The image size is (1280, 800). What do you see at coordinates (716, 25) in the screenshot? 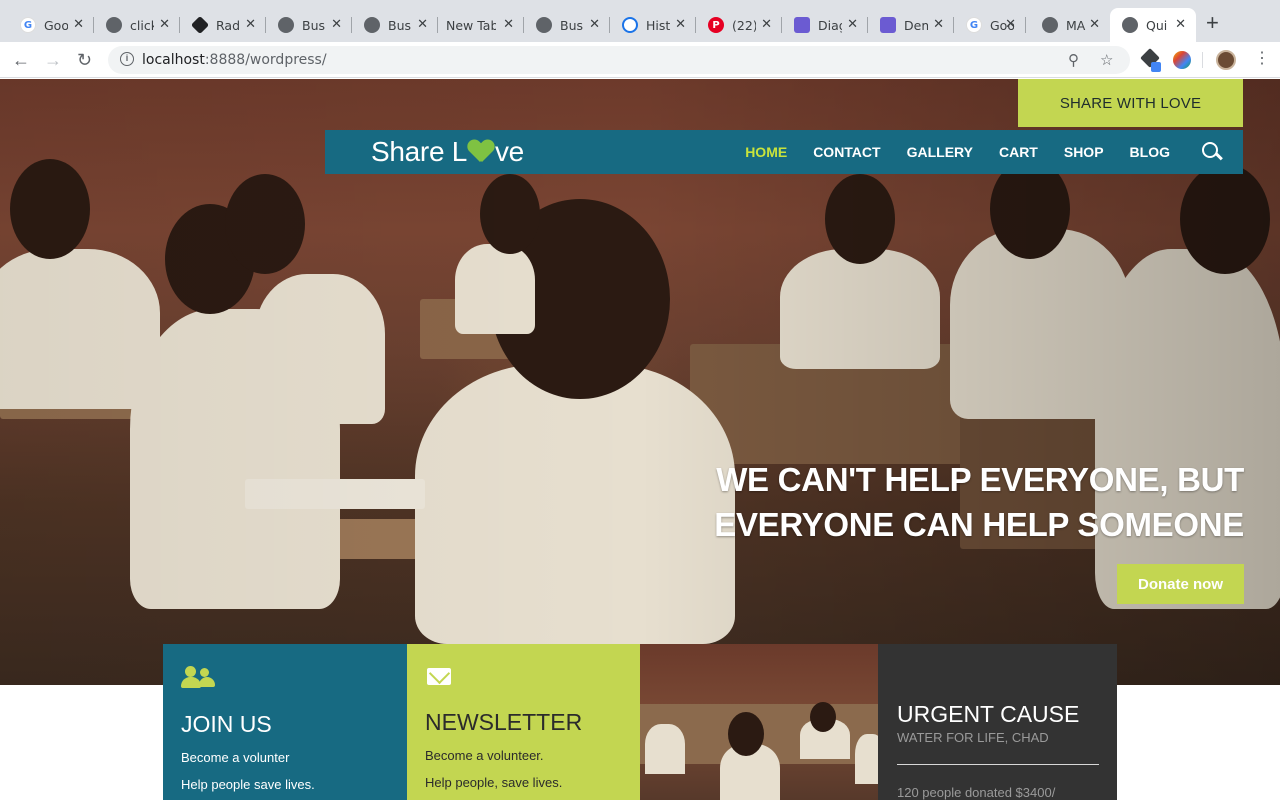
I see `pinterest-icon: P` at bounding box center [716, 25].